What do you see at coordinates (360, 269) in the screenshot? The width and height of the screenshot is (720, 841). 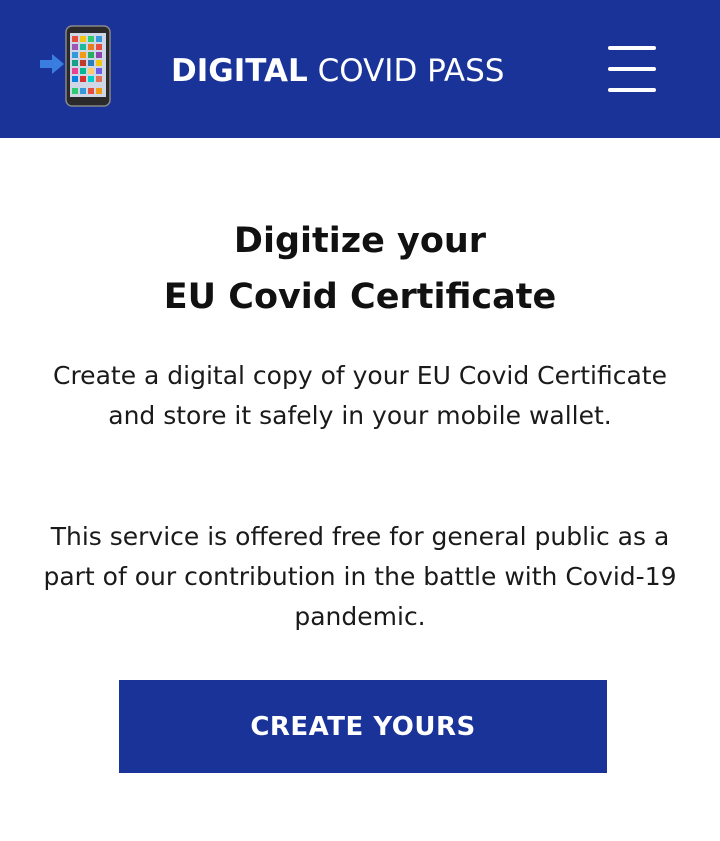 I see `page-title: Digitize your EU Covid Certificate` at bounding box center [360, 269].